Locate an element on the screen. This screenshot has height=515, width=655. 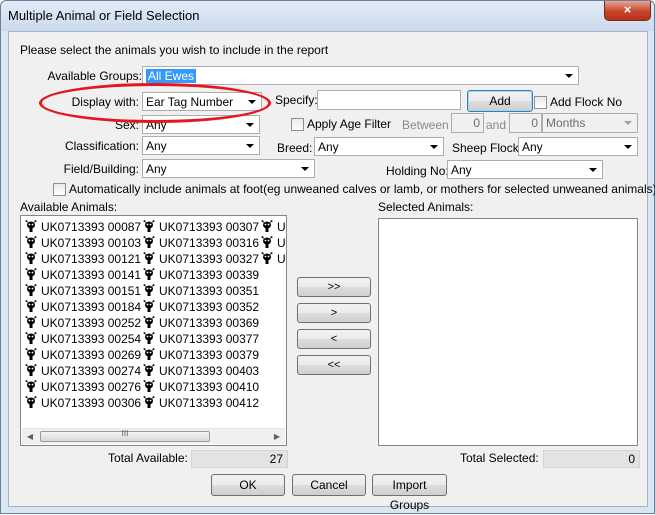
animal-list-item: UK0713393 00274 is located at coordinates (82, 371).